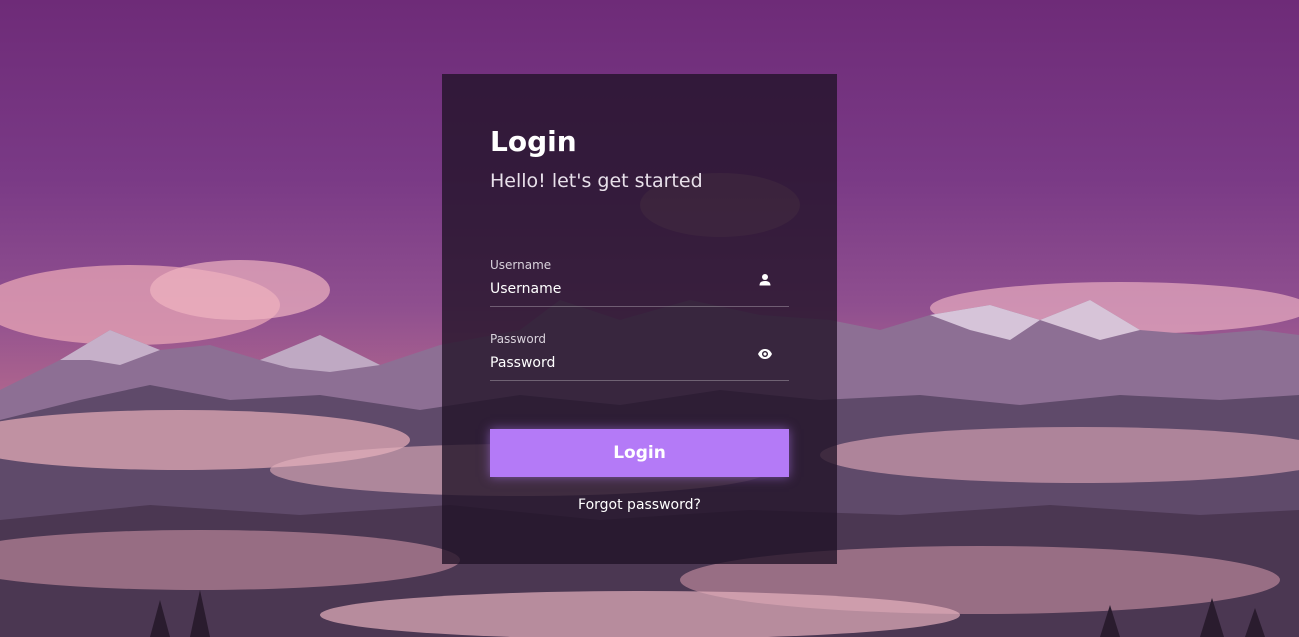 Image resolution: width=1299 pixels, height=637 pixels. I want to click on login-button: Login, so click(639, 453).